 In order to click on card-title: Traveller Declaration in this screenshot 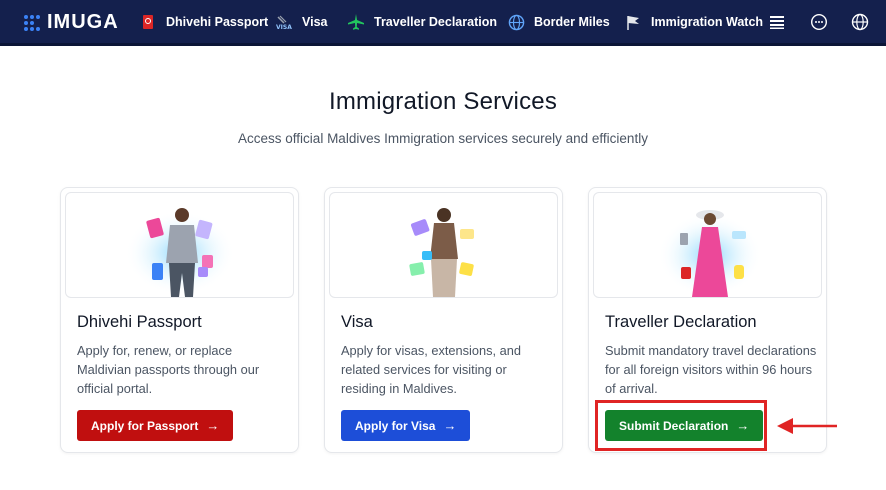, I will do `click(681, 322)`.